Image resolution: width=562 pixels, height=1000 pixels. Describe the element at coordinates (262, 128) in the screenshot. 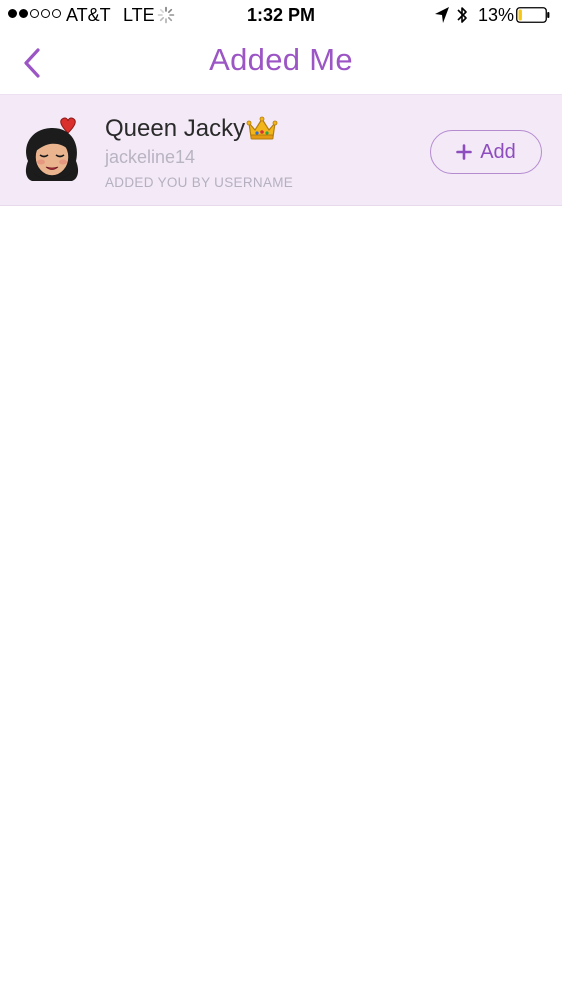

I see `crown-icon` at that location.